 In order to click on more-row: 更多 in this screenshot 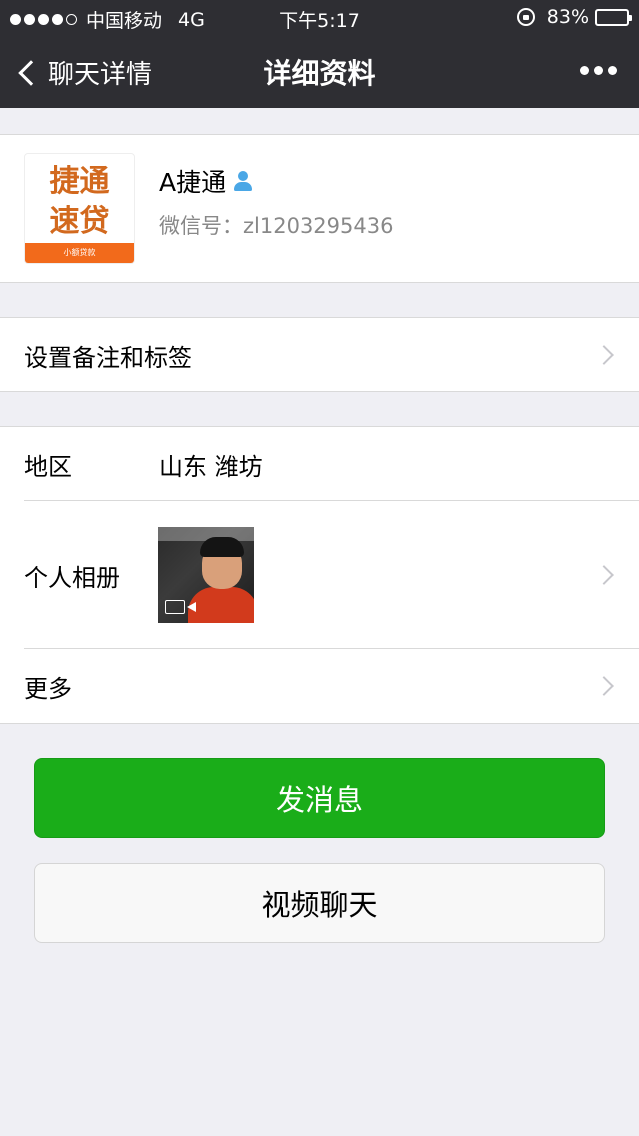, I will do `click(319, 686)`.